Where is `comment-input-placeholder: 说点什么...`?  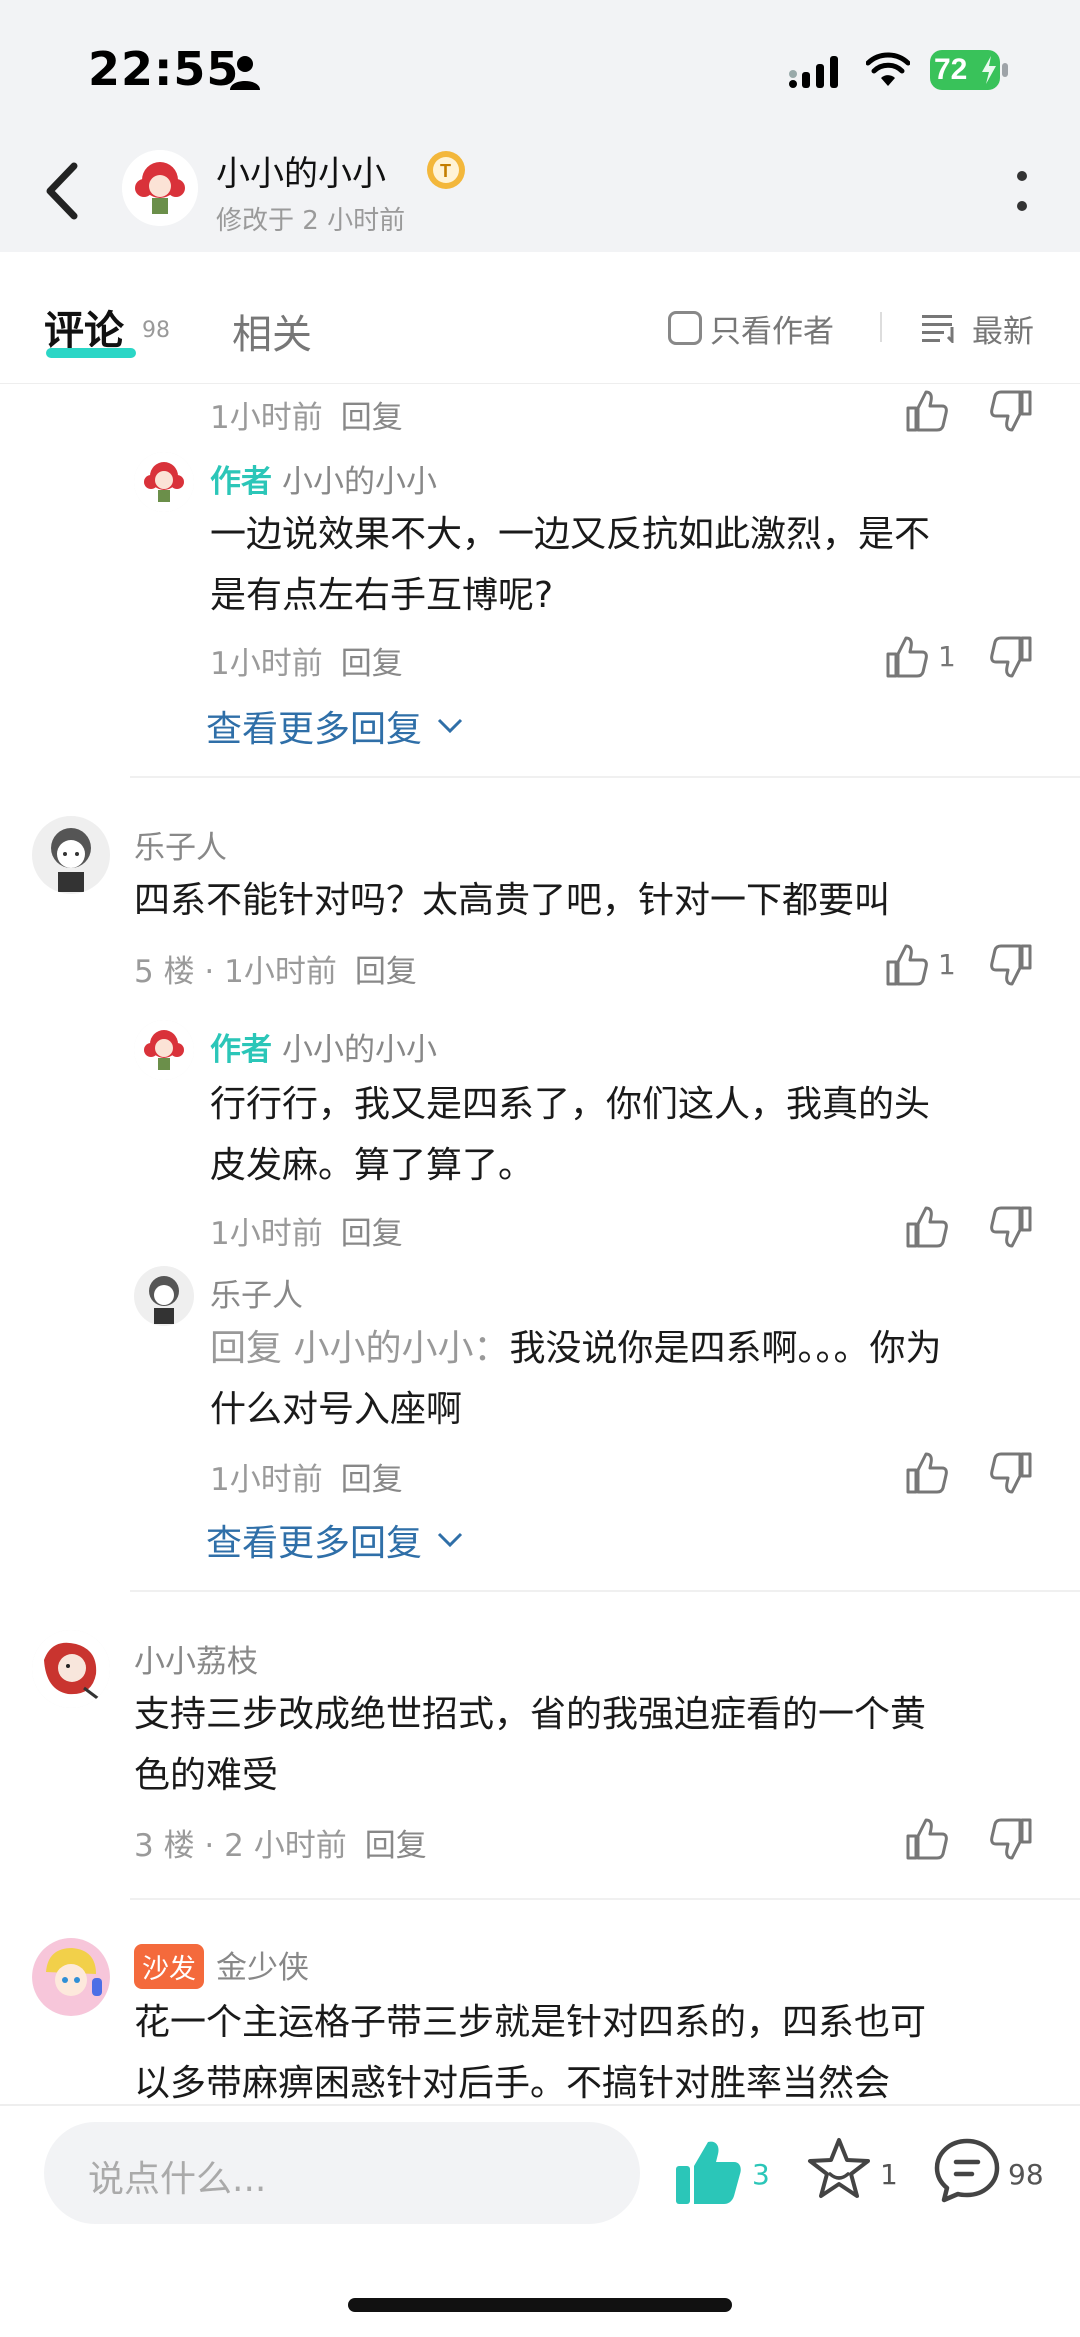 comment-input-placeholder: 说点什么... is located at coordinates (177, 2176).